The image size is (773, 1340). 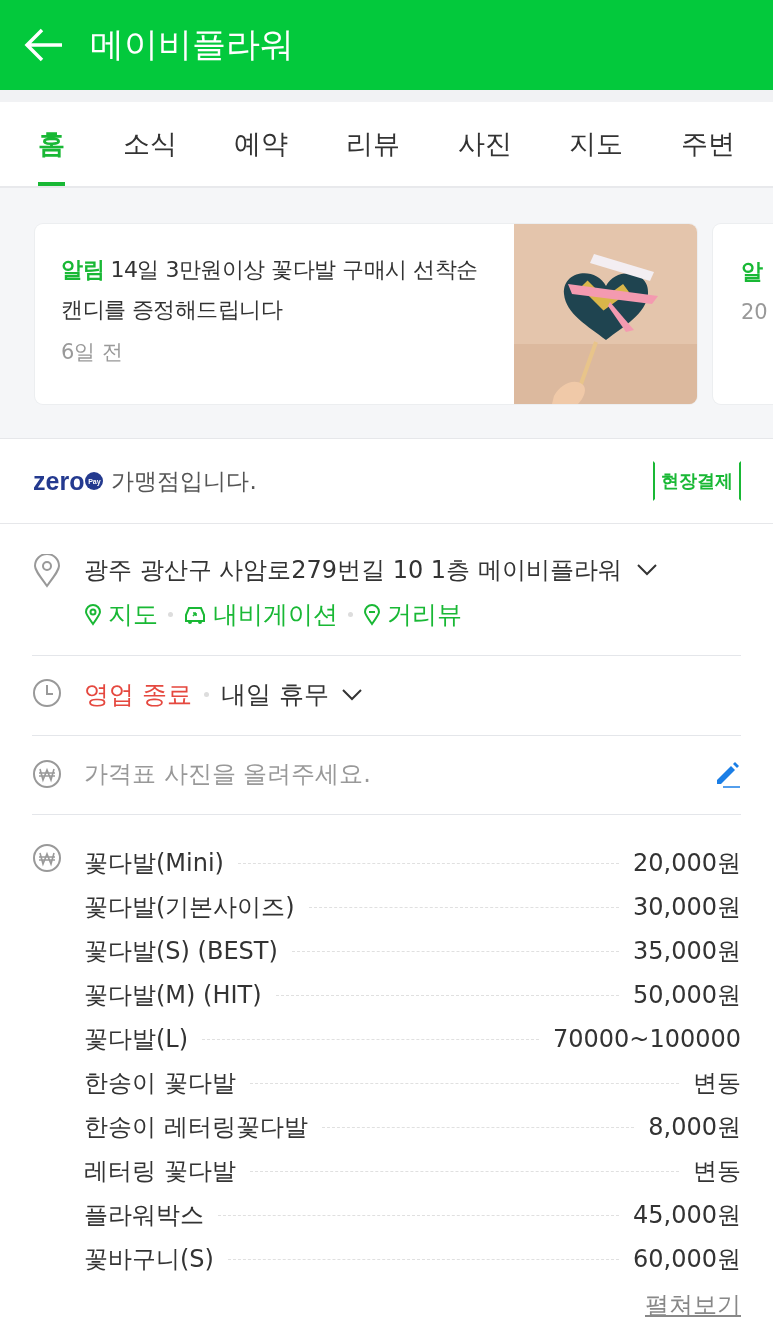 What do you see at coordinates (687, 907) in the screenshot?
I see `price-value: 30,000원` at bounding box center [687, 907].